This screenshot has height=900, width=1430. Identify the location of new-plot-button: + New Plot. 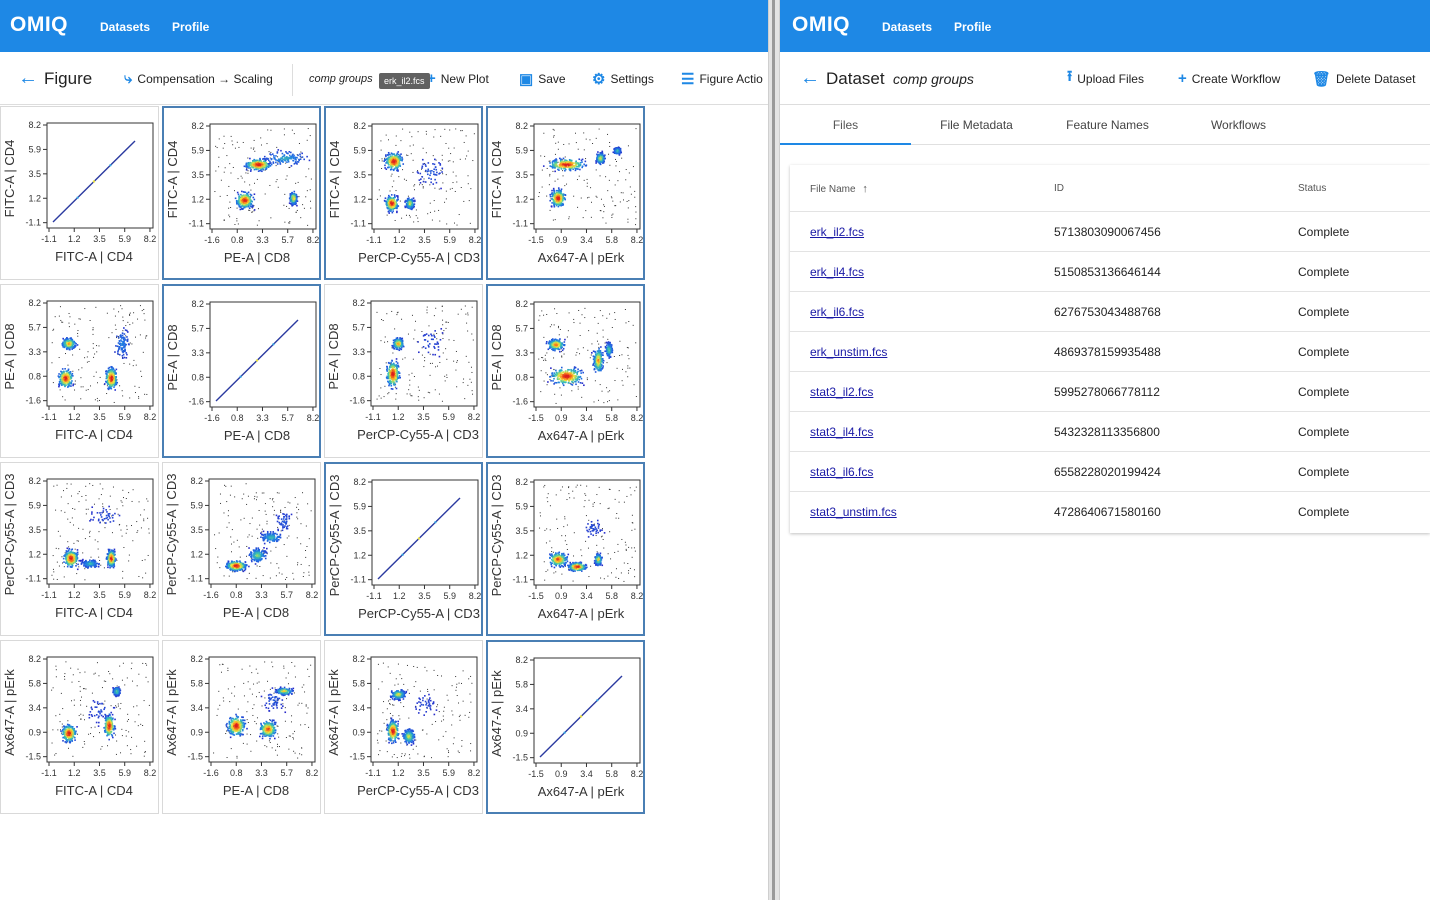
(458, 78).